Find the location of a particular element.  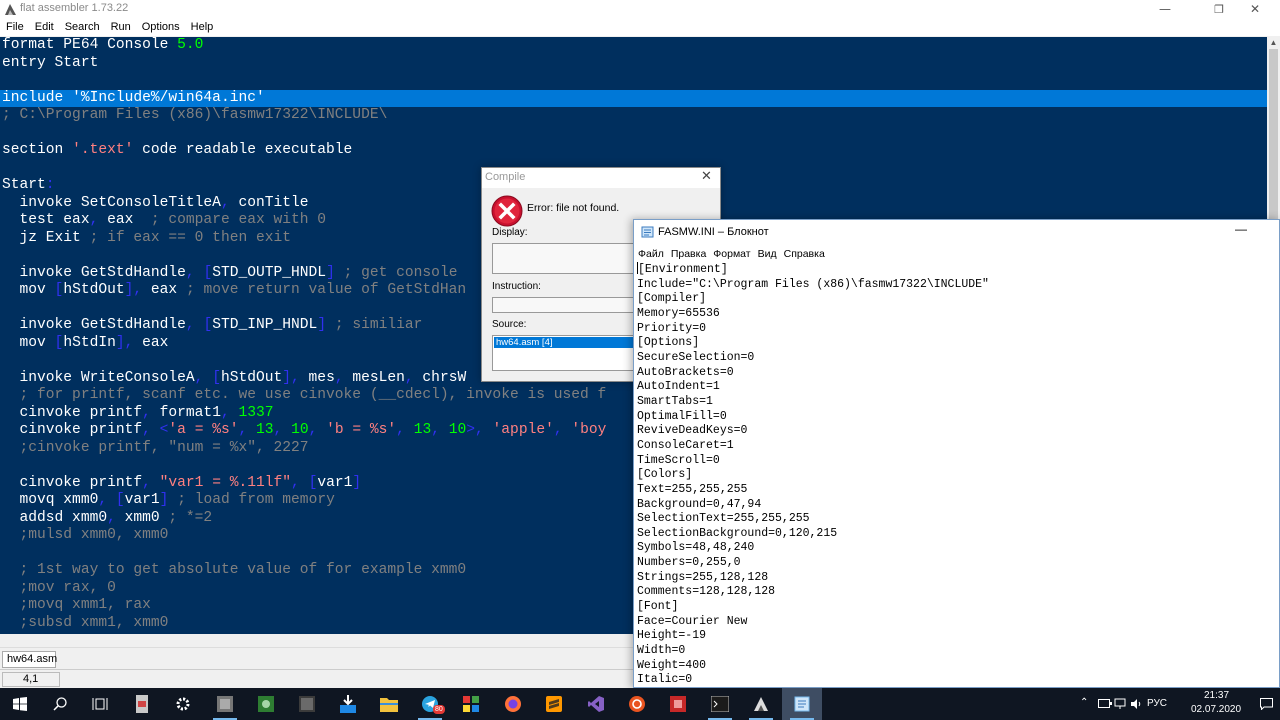

code-line: movq xmm0, [var1] ; load from memory is located at coordinates (168, 501).